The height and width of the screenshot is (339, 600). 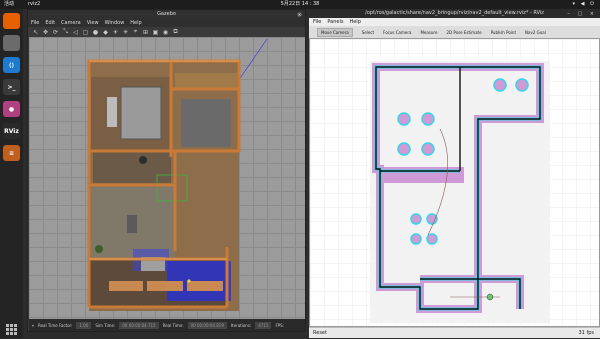 What do you see at coordinates (428, 32) in the screenshot?
I see `tool-measure: Measure` at bounding box center [428, 32].